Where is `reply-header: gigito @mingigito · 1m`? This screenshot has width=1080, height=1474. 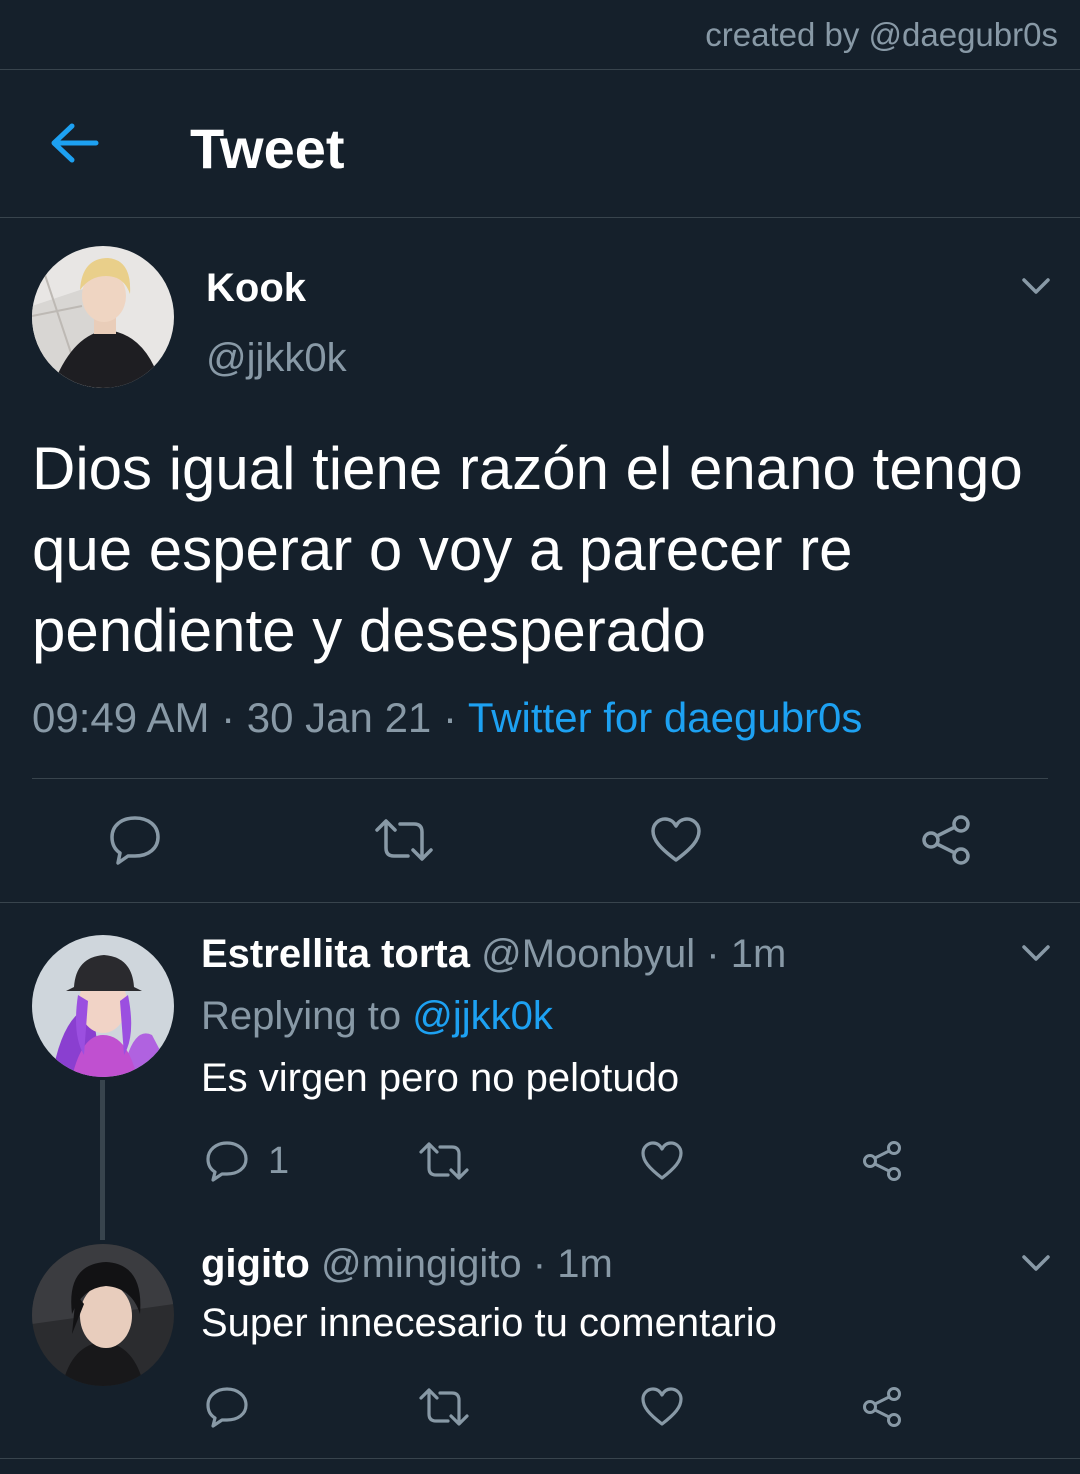
reply-header: gigito @mingigito · 1m is located at coordinates (407, 1264).